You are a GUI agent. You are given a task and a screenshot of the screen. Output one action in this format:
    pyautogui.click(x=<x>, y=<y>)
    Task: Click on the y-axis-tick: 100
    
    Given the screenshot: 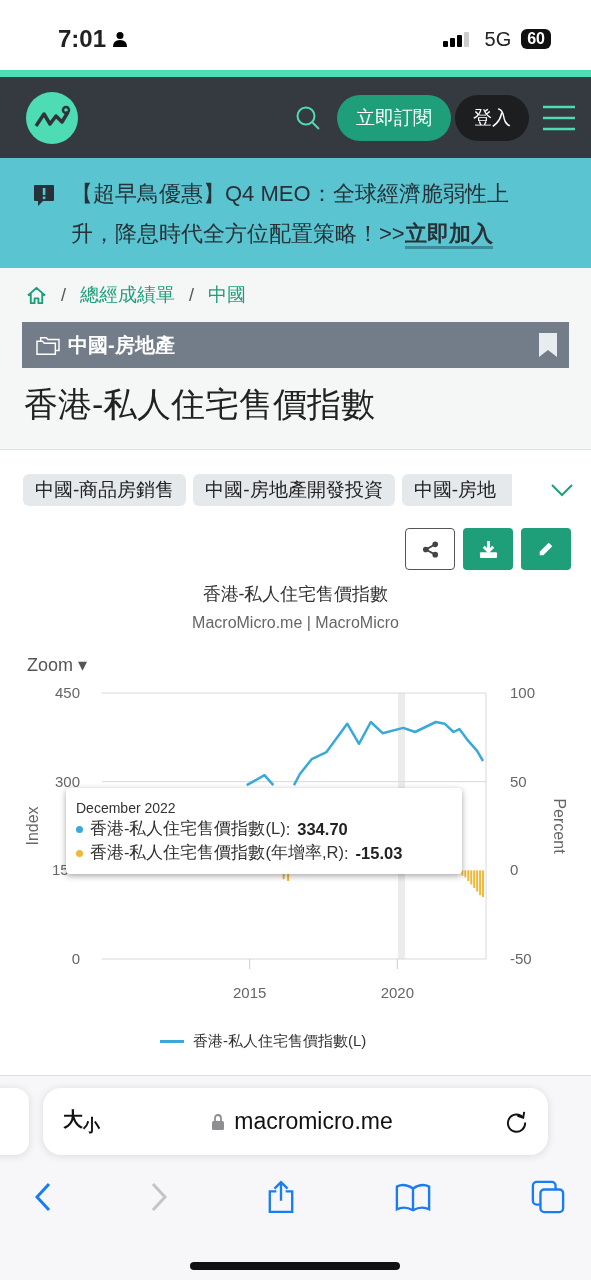 What is the action you would take?
    pyautogui.click(x=523, y=692)
    